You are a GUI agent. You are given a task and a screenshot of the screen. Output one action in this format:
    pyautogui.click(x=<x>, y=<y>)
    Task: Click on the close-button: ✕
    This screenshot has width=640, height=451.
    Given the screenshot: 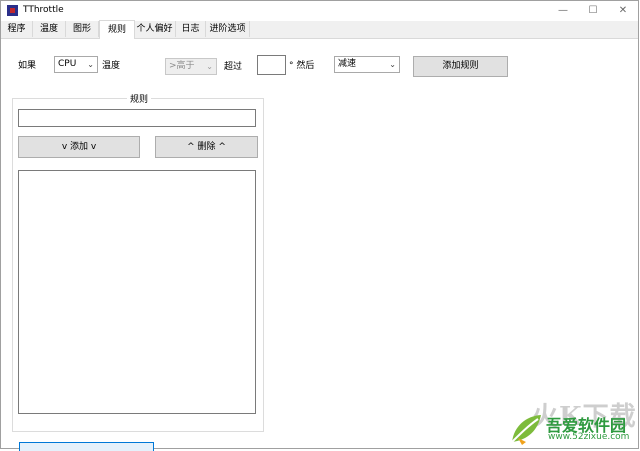 What is the action you would take?
    pyautogui.click(x=623, y=10)
    